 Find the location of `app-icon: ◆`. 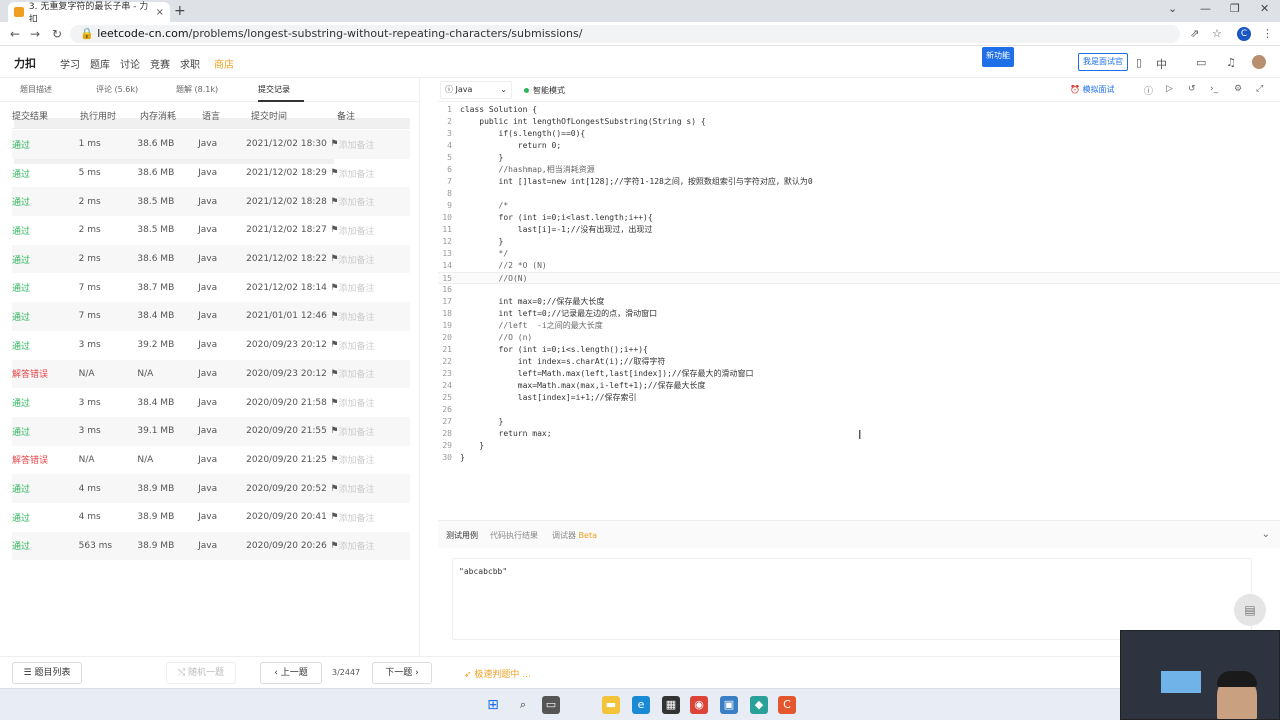

app-icon: ◆ is located at coordinates (759, 705).